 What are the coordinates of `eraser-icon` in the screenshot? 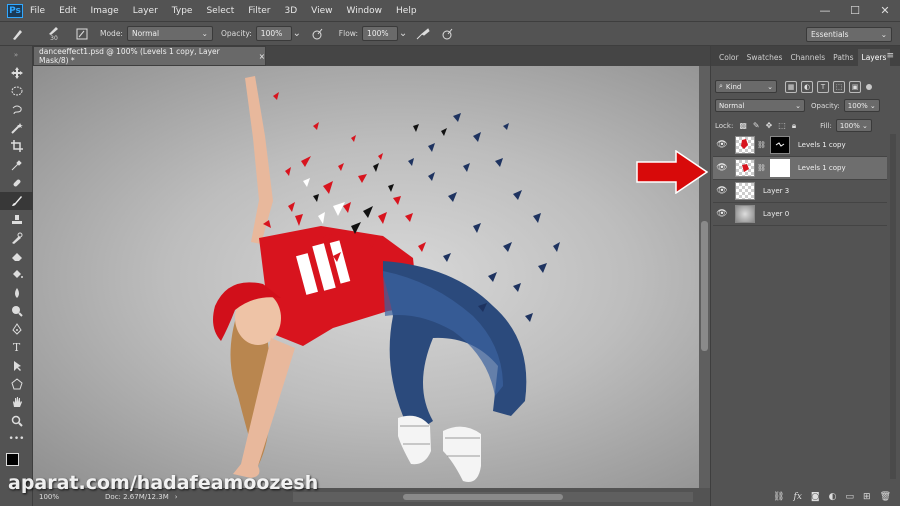 It's located at (16, 256).